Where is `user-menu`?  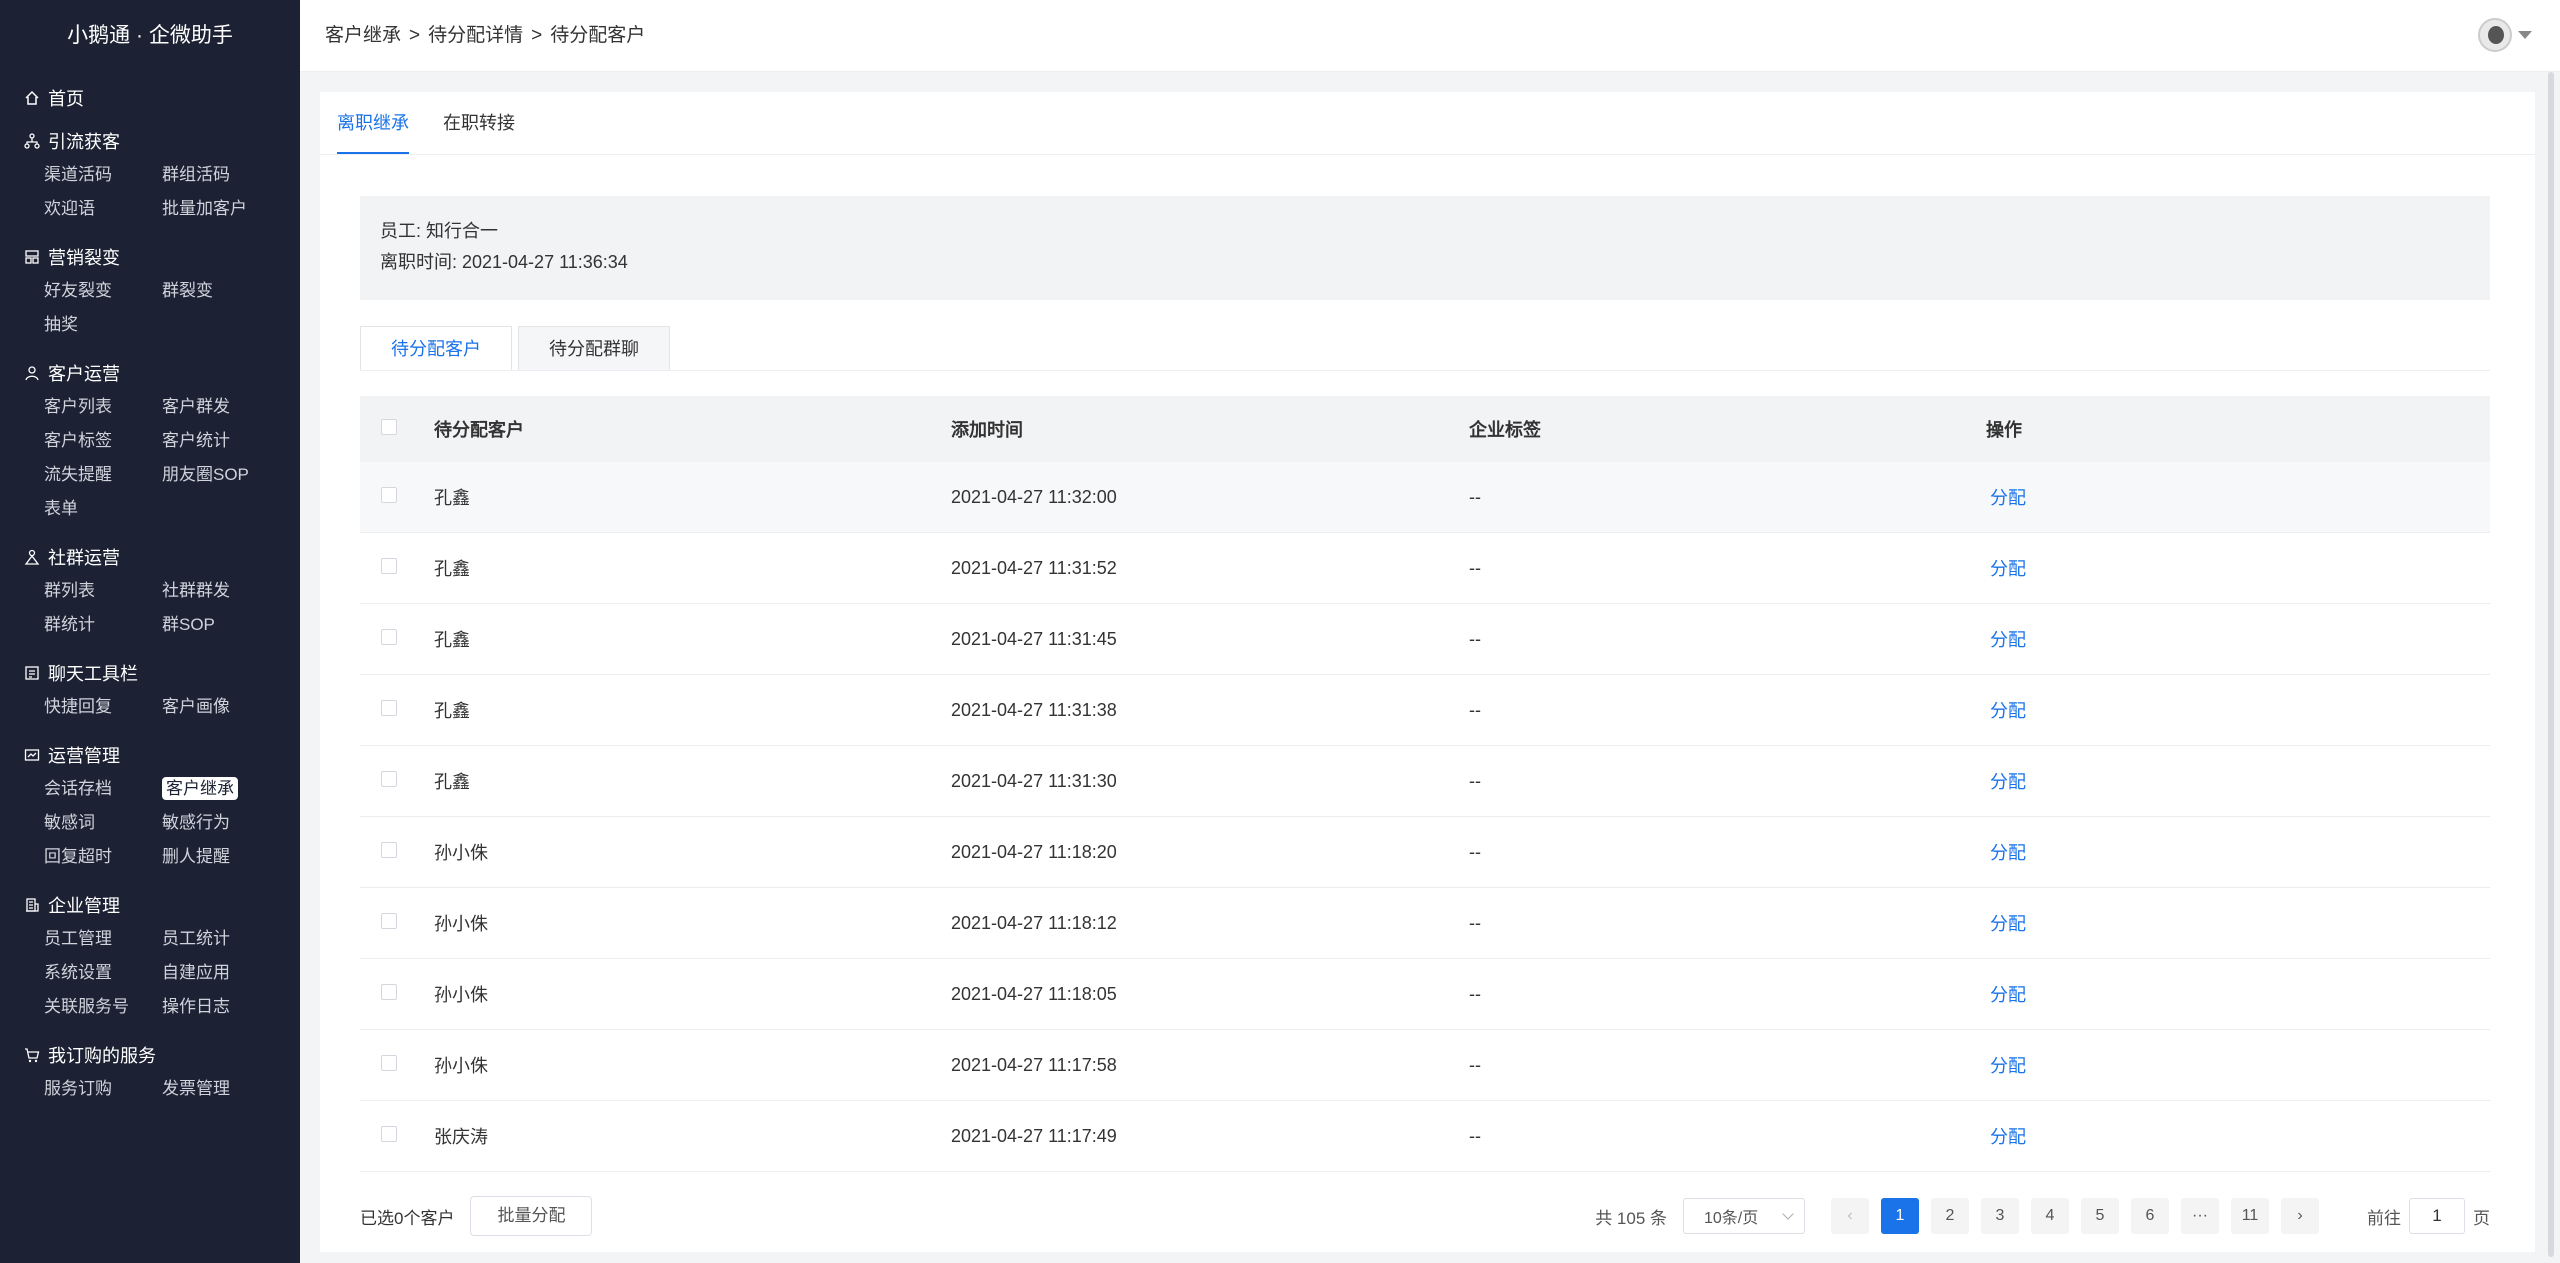 user-menu is located at coordinates (2505, 35).